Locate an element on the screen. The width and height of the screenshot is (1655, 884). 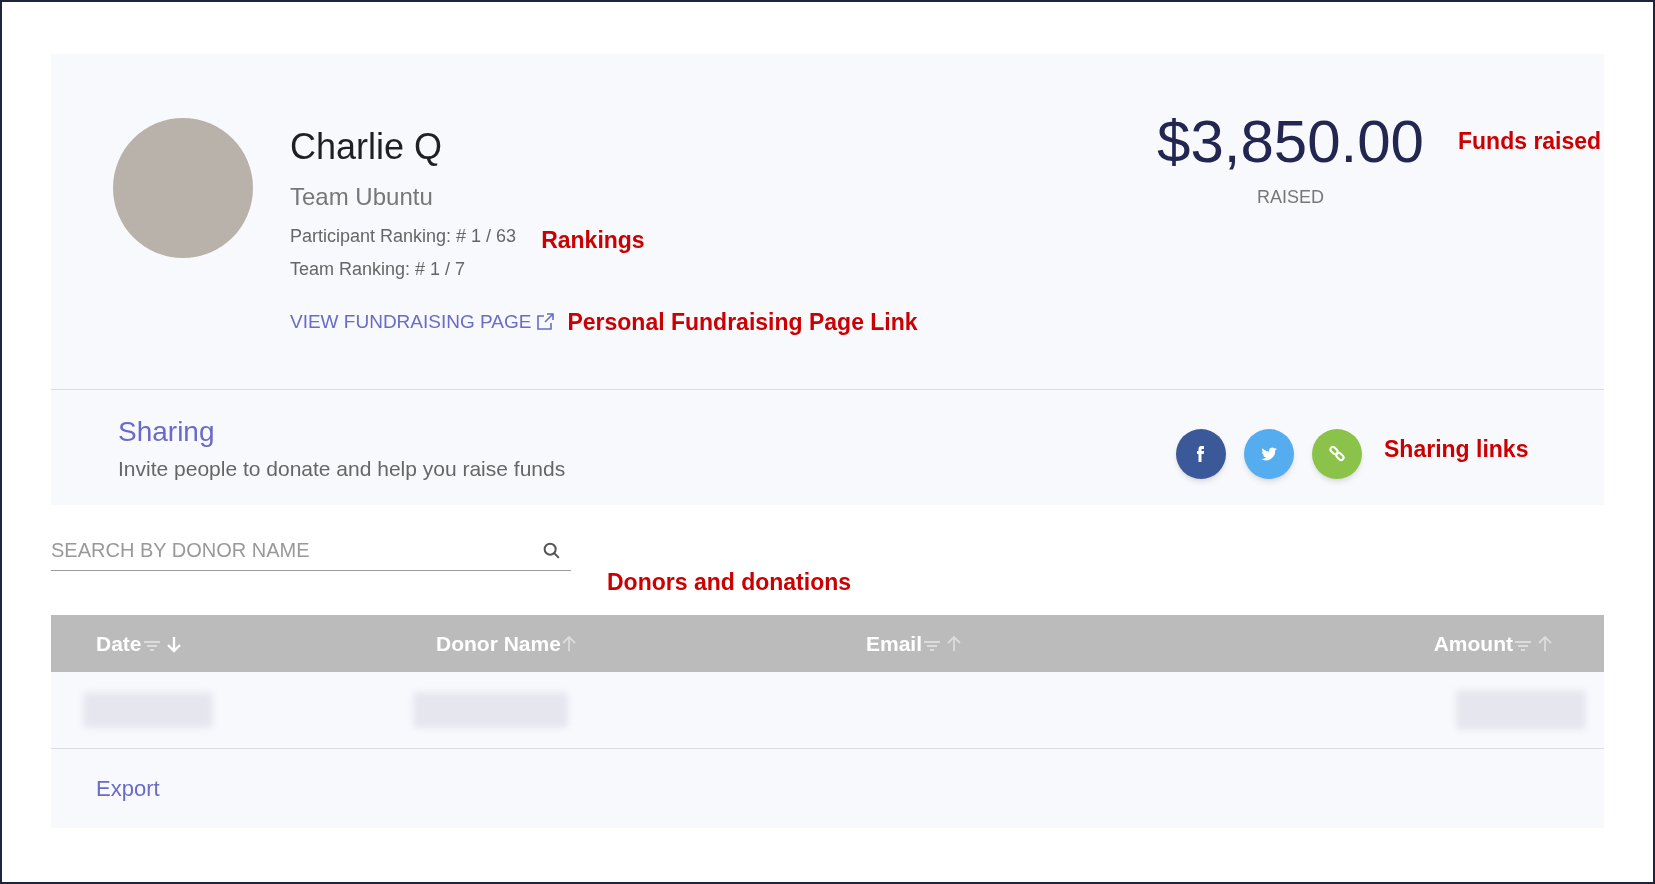
donor-search-field: SEARCH BY DONOR NAME is located at coordinates (311, 551).